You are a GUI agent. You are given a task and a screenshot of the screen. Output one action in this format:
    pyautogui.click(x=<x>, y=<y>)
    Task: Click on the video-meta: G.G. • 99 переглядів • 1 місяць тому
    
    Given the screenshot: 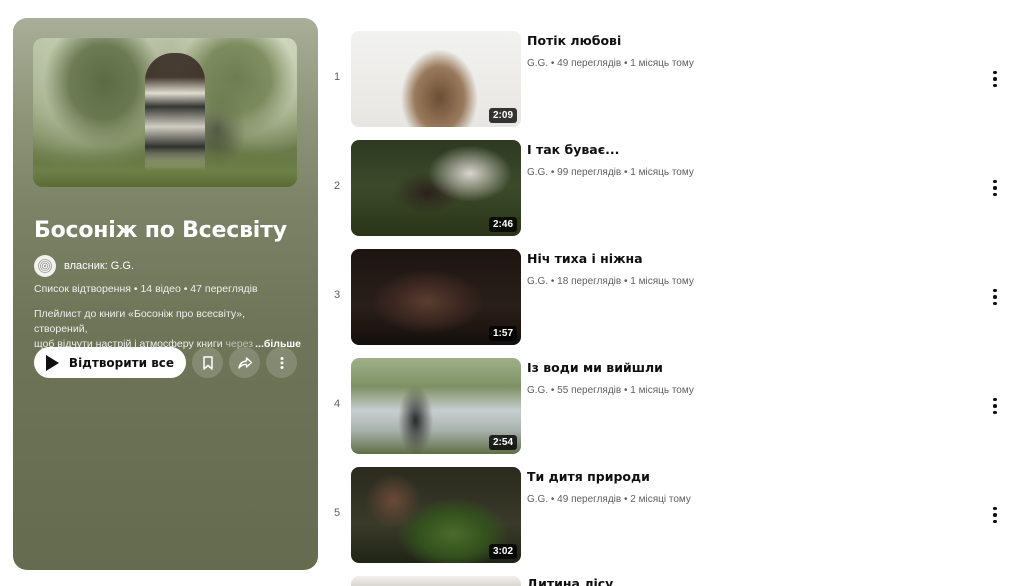 What is the action you would take?
    pyautogui.click(x=610, y=172)
    